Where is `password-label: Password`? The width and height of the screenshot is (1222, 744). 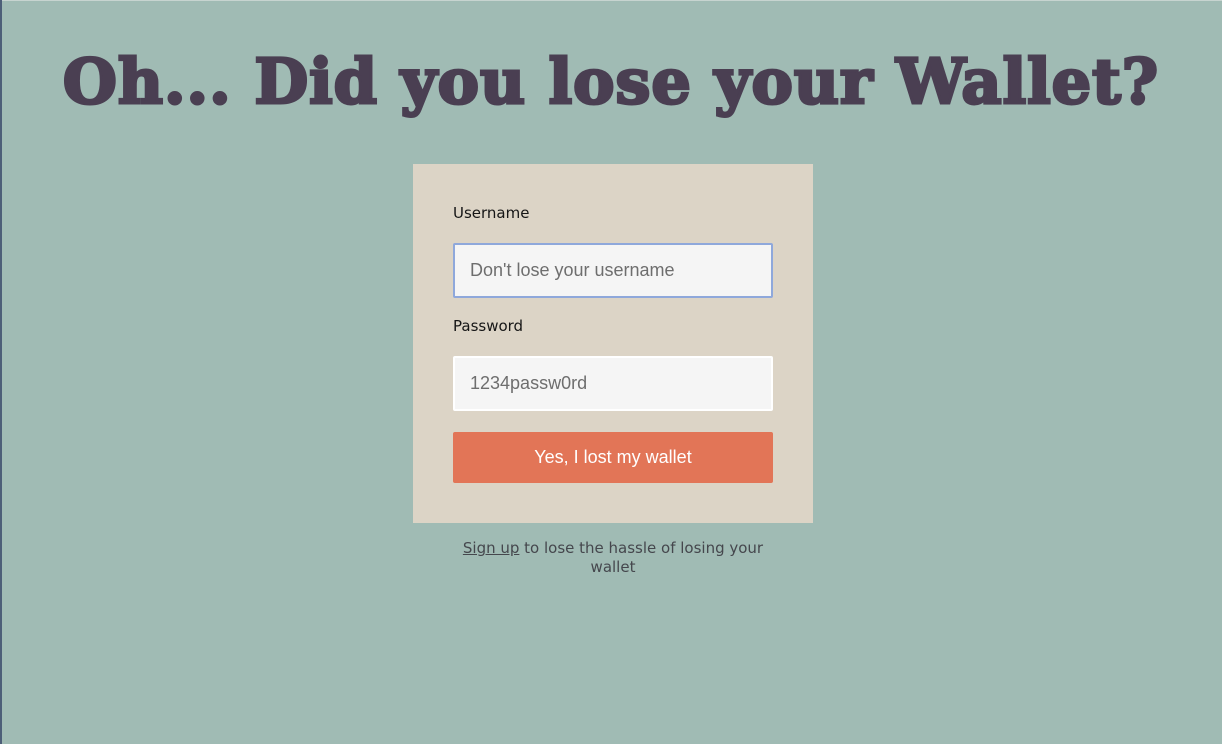 password-label: Password is located at coordinates (488, 326).